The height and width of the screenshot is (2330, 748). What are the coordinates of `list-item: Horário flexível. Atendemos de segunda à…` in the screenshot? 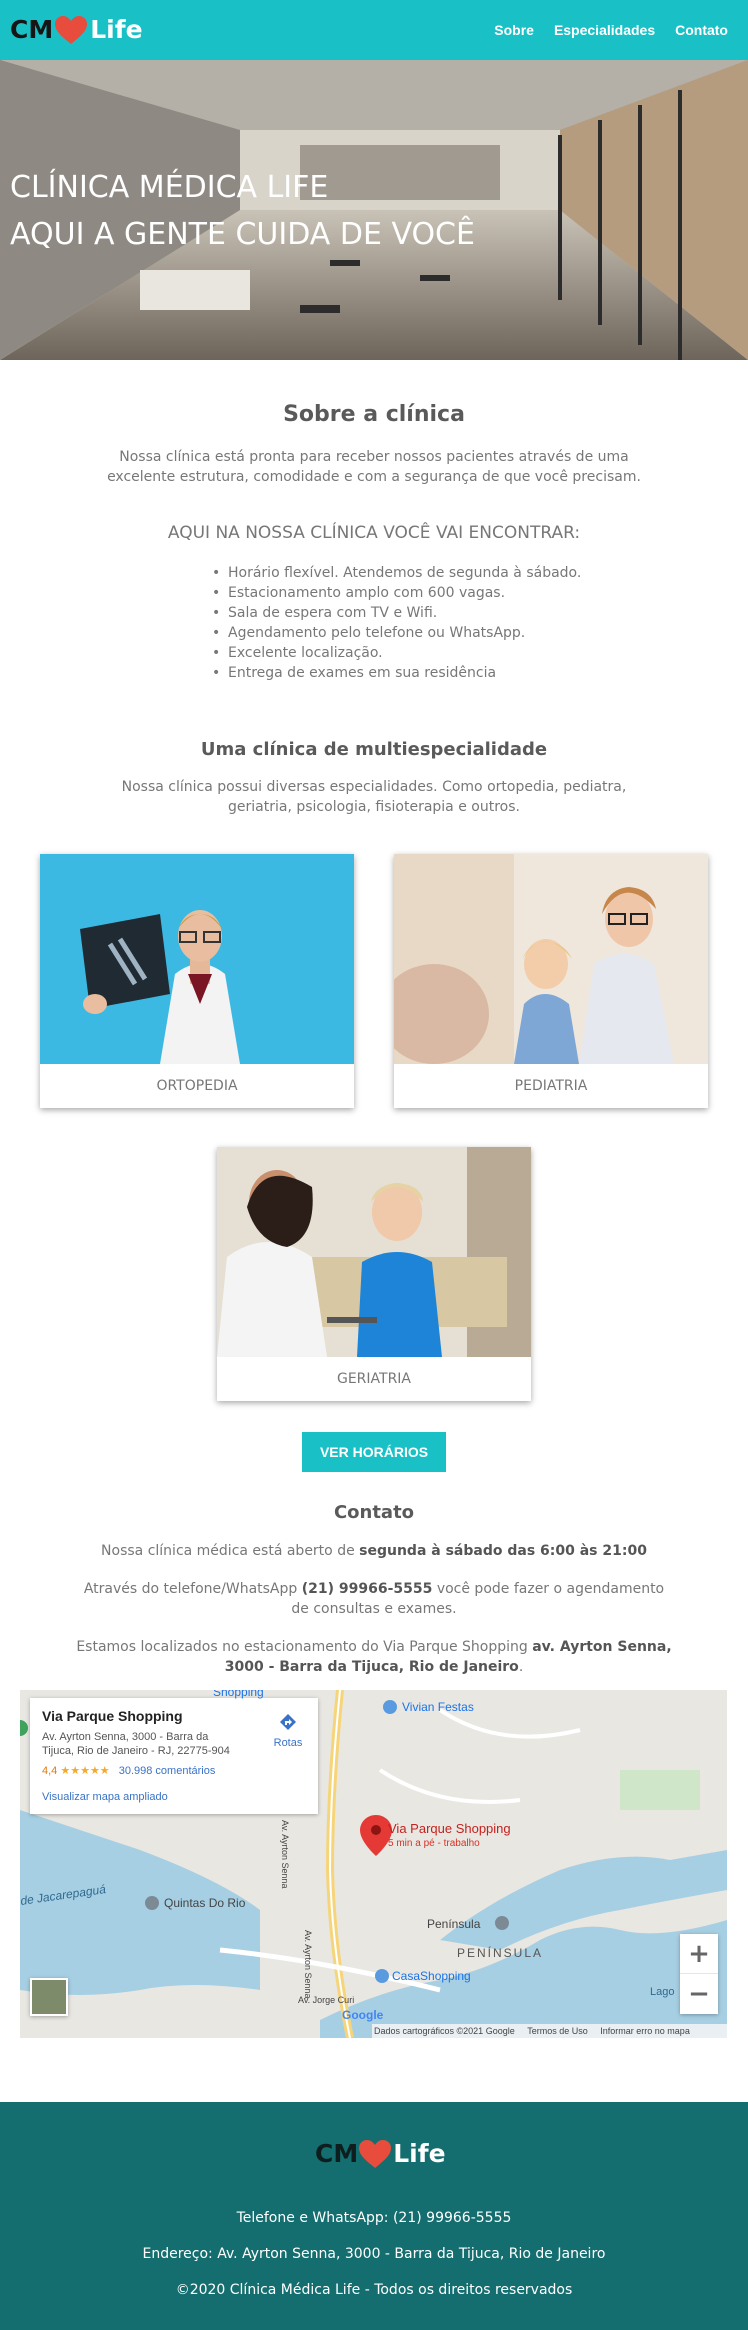 It's located at (396, 573).